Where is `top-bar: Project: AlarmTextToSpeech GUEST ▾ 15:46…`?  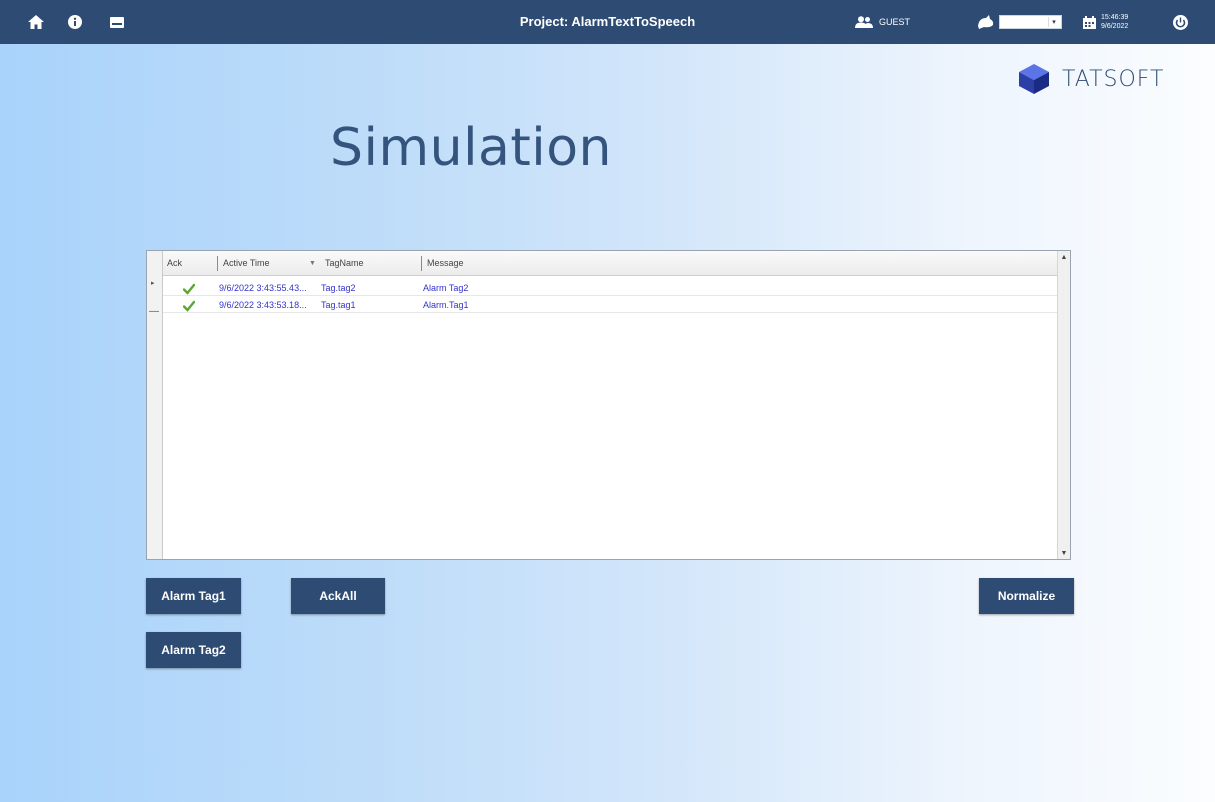
top-bar: Project: AlarmTextToSpeech GUEST ▾ 15:46… is located at coordinates (607, 22).